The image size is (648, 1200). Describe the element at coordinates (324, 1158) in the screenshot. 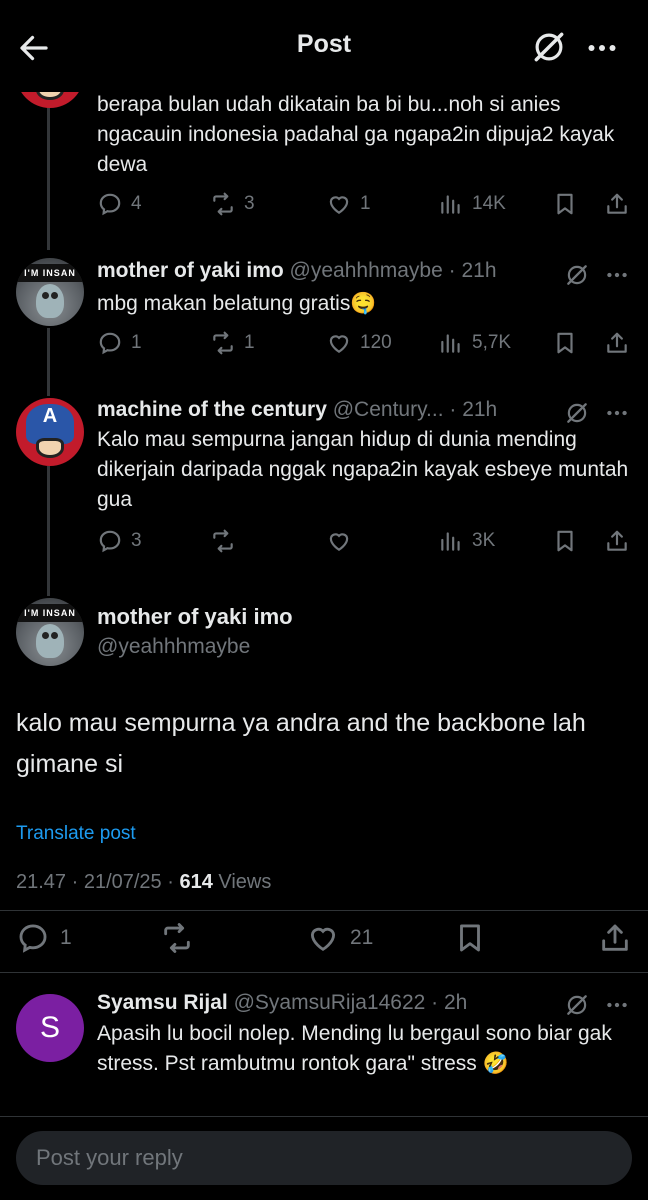

I see `reply-input` at that location.